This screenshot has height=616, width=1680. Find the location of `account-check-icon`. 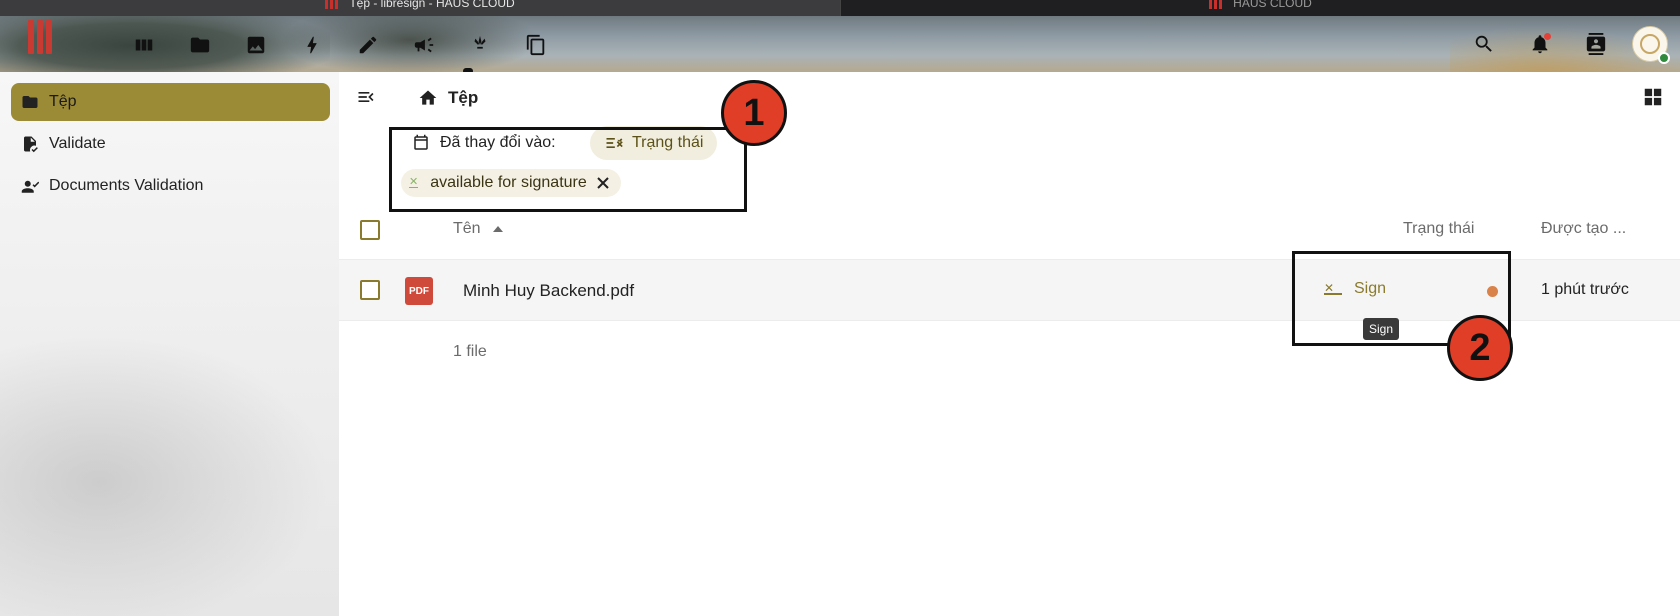

account-check-icon is located at coordinates (30, 186).